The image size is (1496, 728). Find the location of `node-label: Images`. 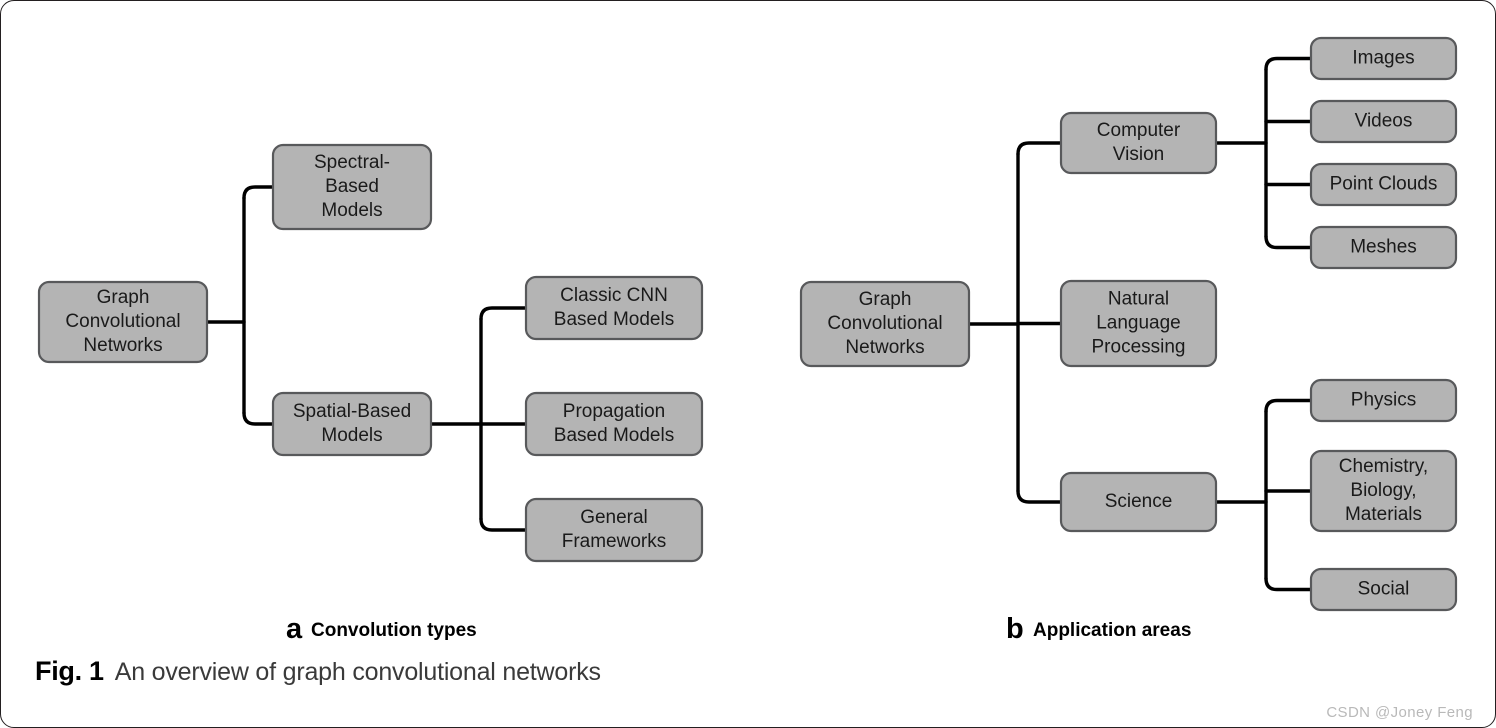

node-label: Images is located at coordinates (1383, 58).